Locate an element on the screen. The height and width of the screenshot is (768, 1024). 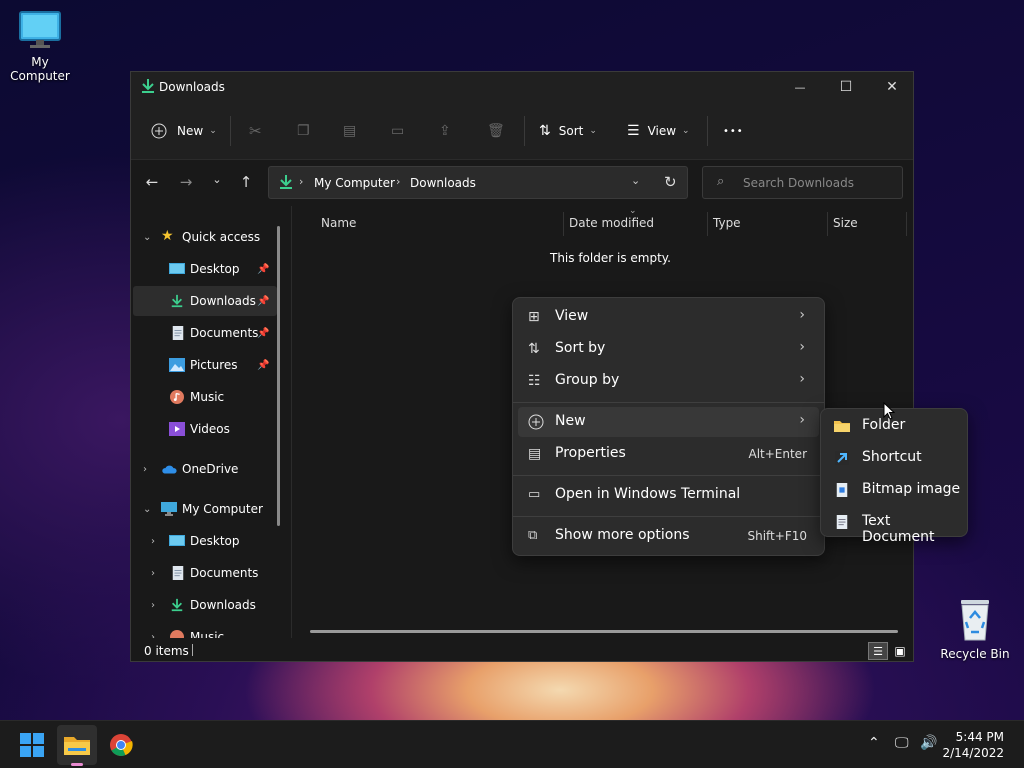
submenu-item-folder: Folder is located at coordinates (895, 426).